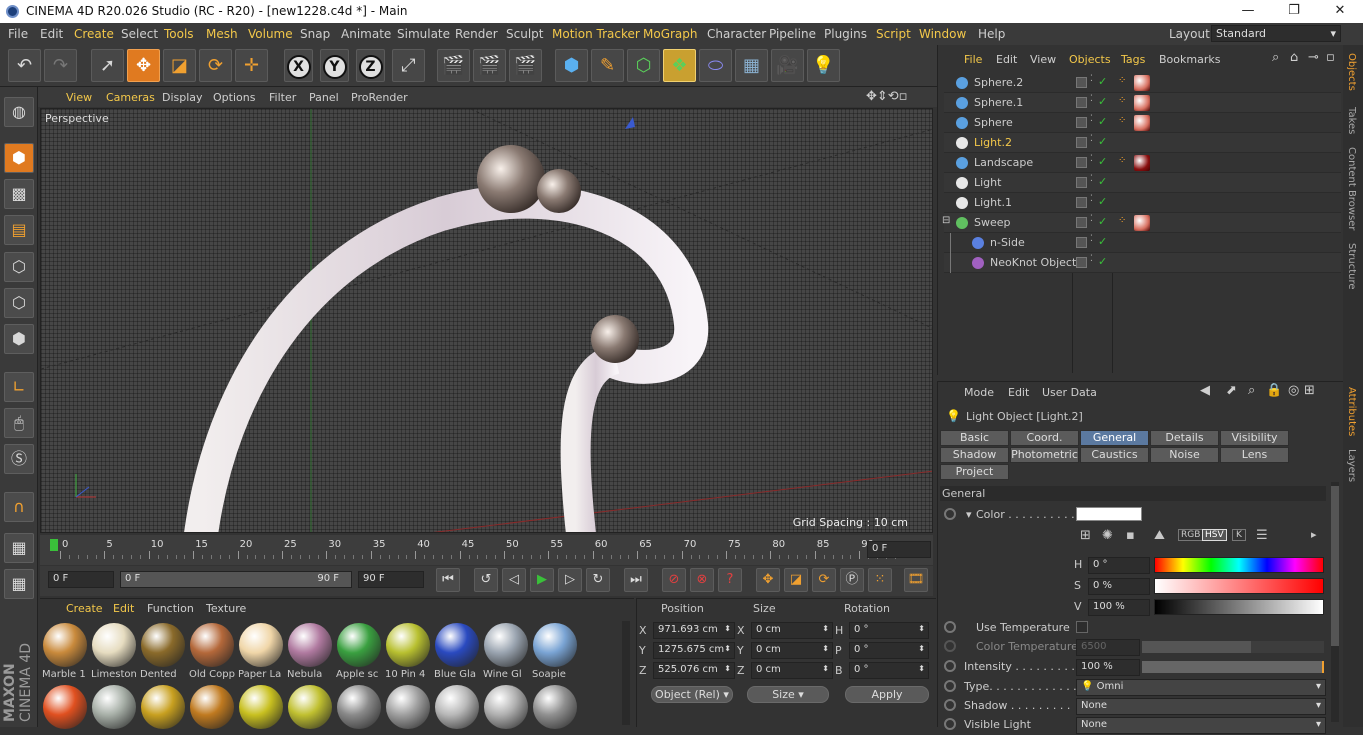 The image size is (1363, 735). I want to click on hsv-mode-button: HSV, so click(1214, 535).